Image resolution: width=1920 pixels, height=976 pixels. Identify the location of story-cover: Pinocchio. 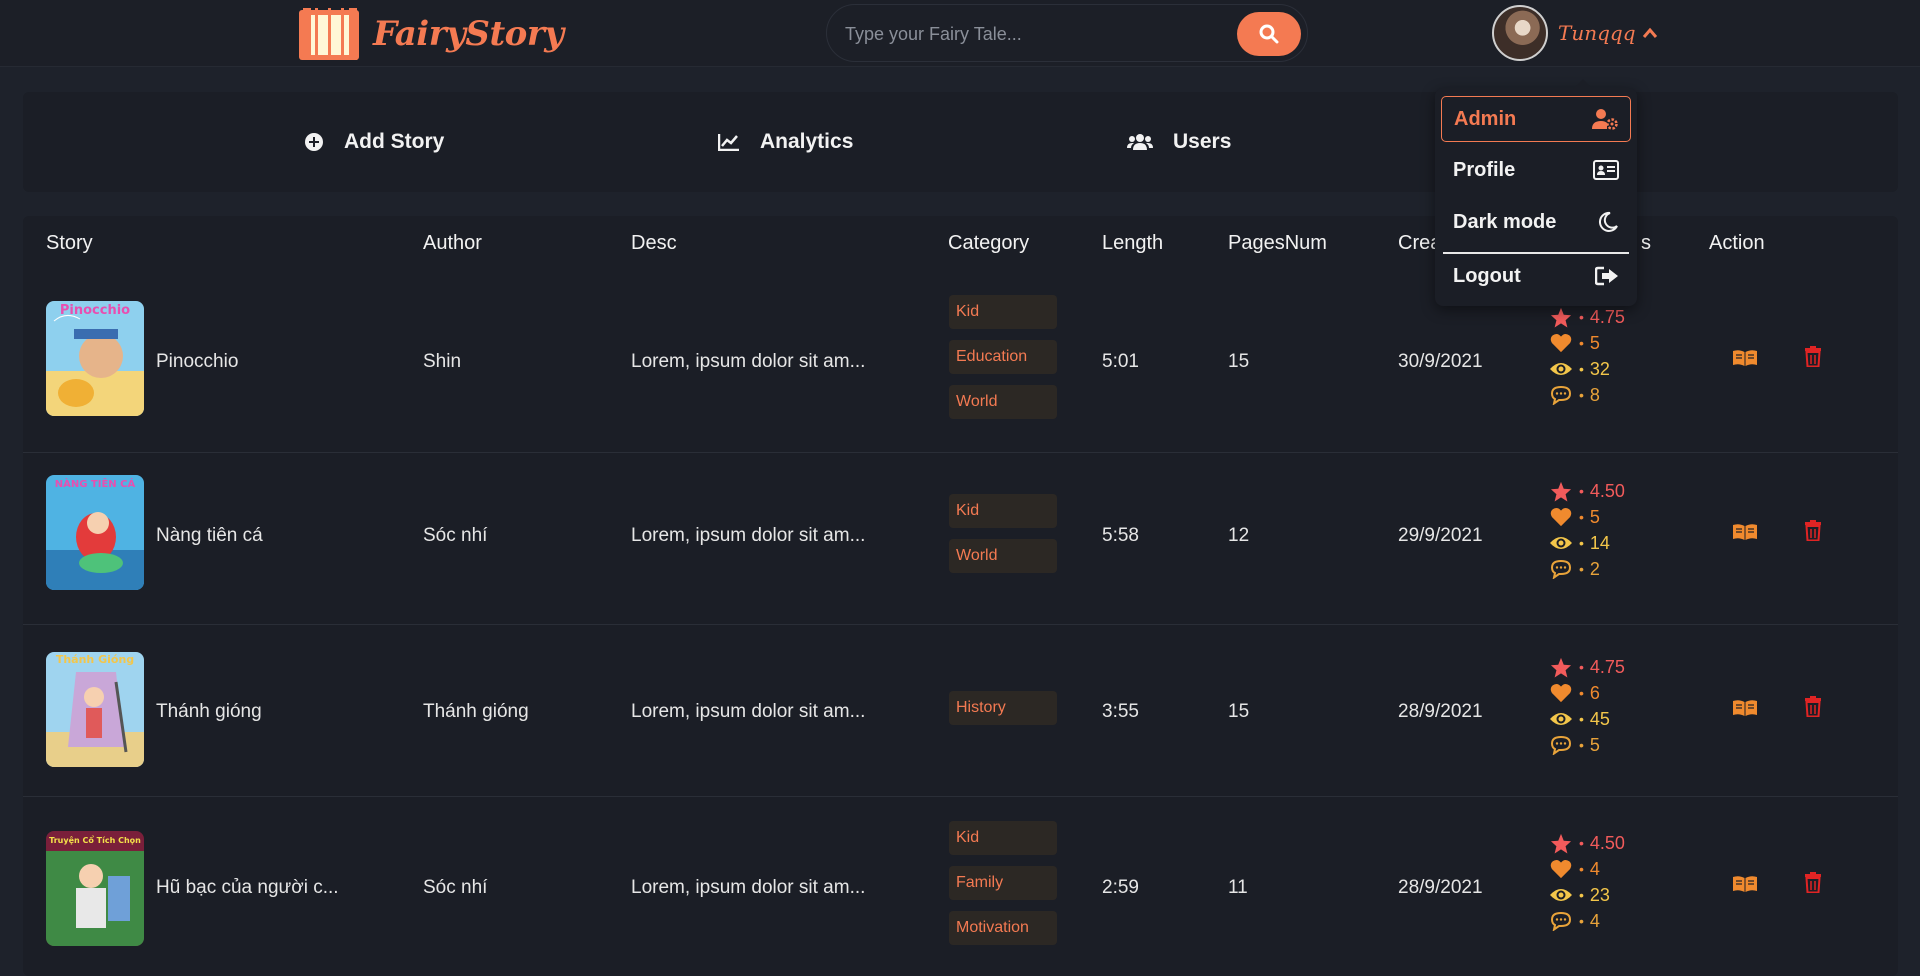
(95, 358).